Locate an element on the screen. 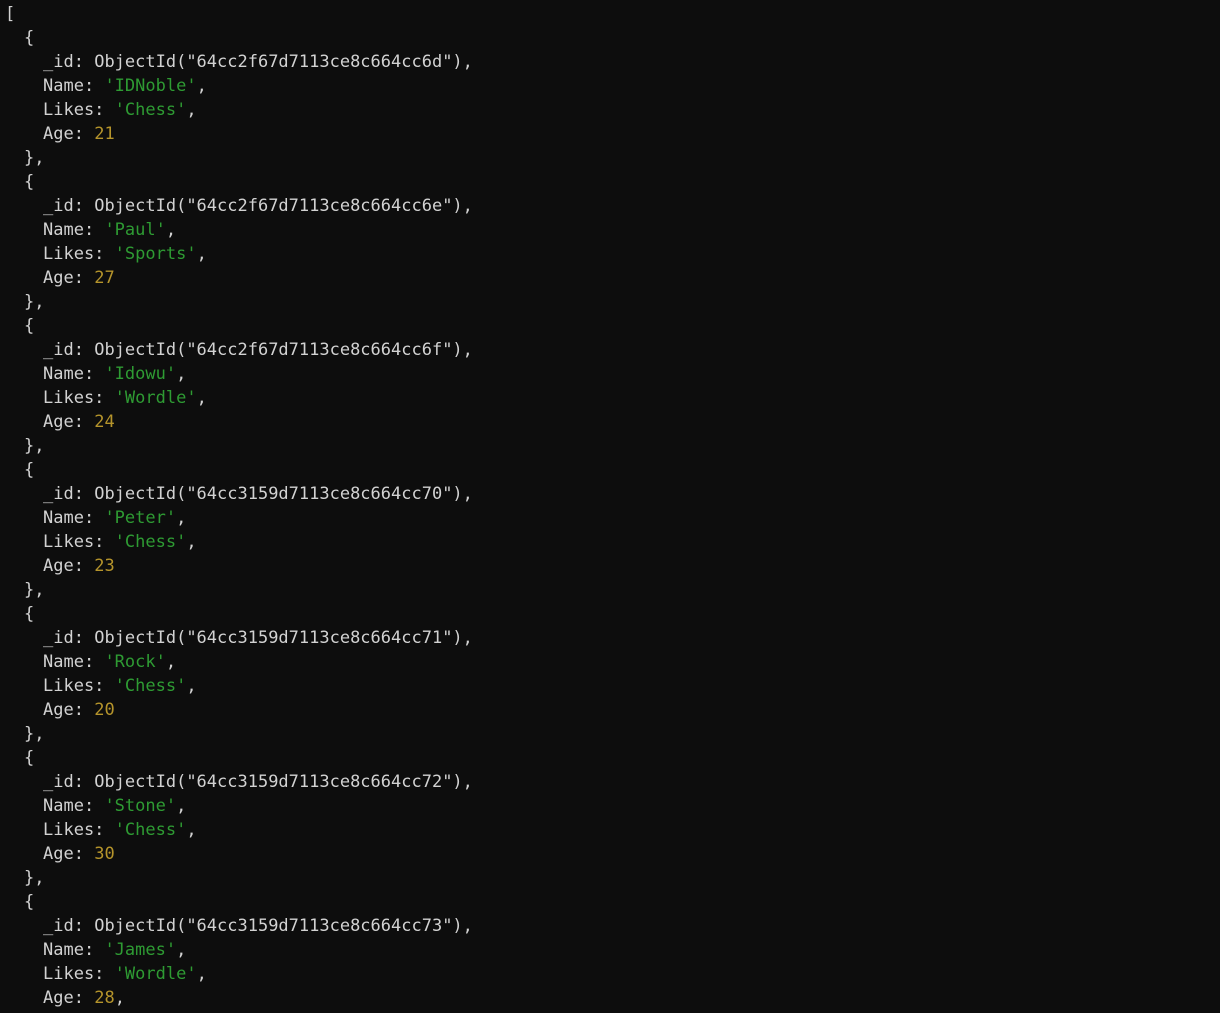 Image resolution: width=1220 pixels, height=1013 pixels. field-value-objectid: ObjectId("64cc2f67d7113ce8c664cc6f"), is located at coordinates (283, 350).